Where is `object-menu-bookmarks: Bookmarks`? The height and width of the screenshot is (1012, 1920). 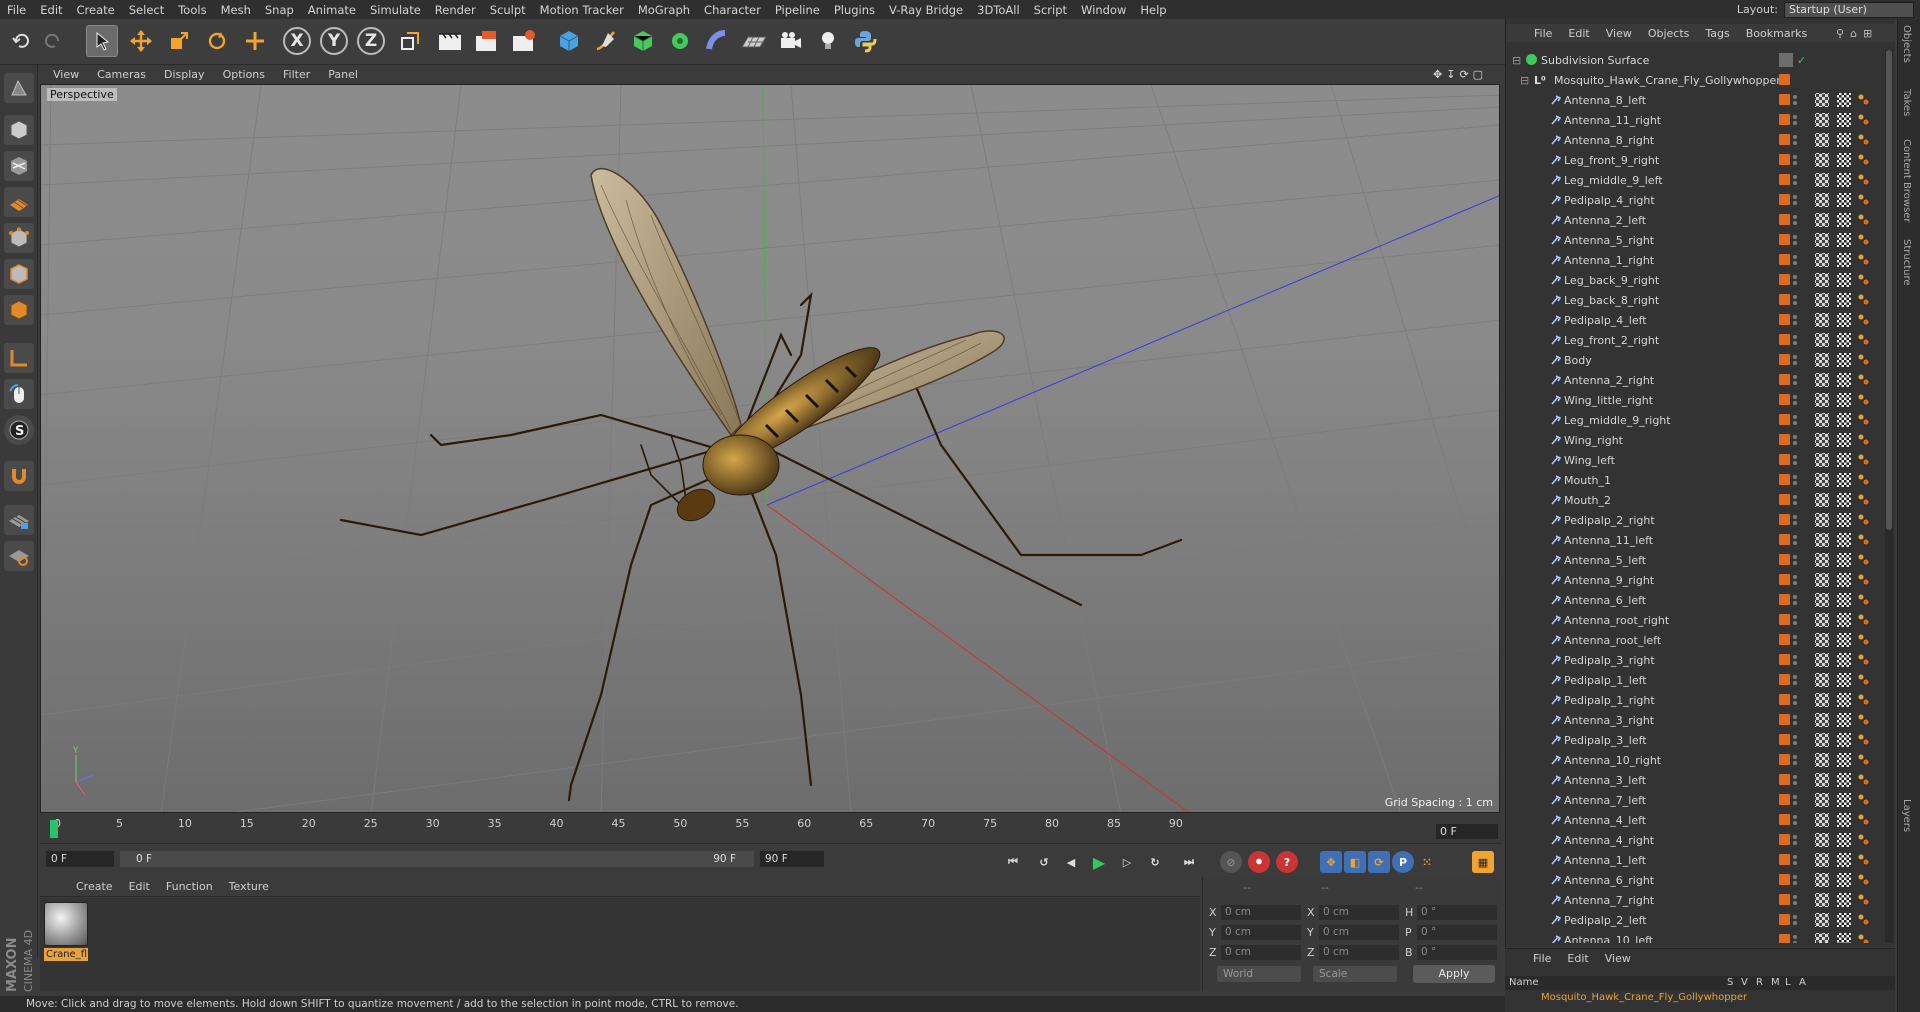
object-menu-bookmarks: Bookmarks is located at coordinates (1776, 33).